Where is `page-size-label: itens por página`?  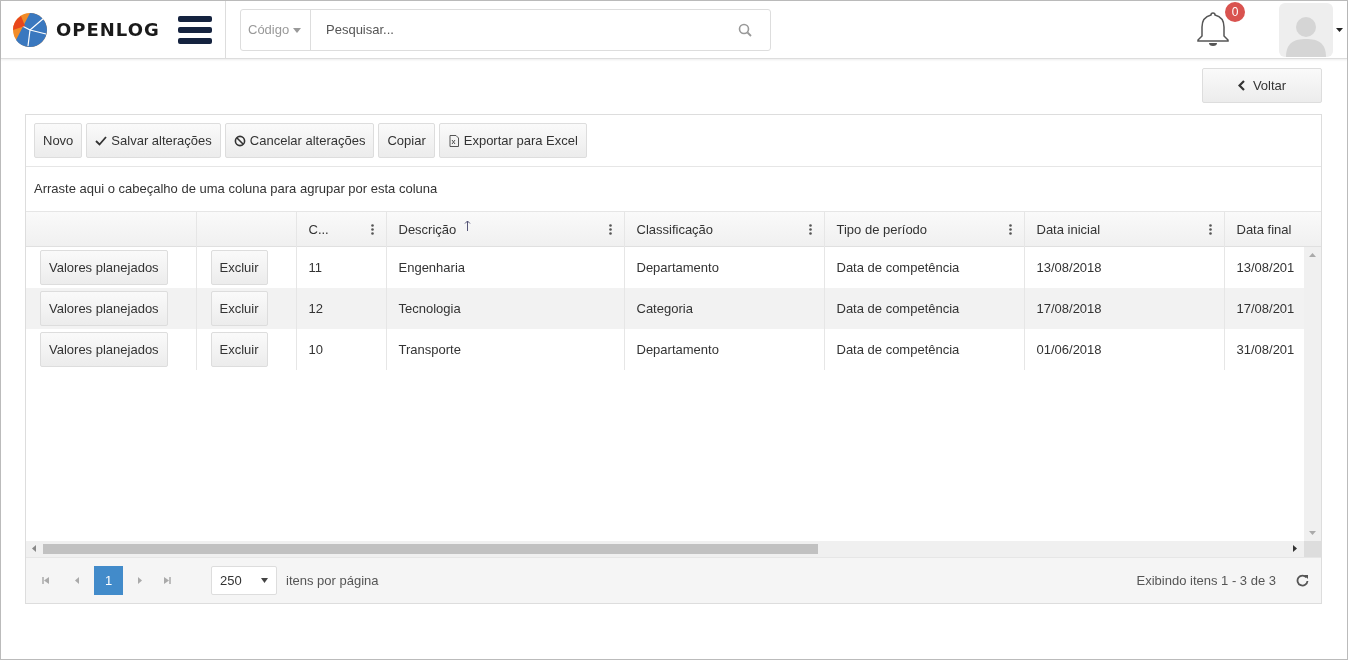 page-size-label: itens por página is located at coordinates (332, 580).